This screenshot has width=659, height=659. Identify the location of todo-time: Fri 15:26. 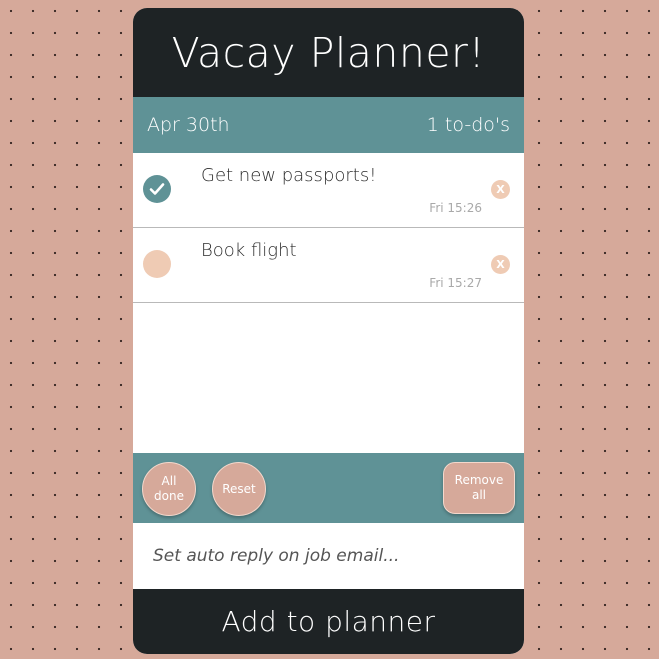
(455, 208).